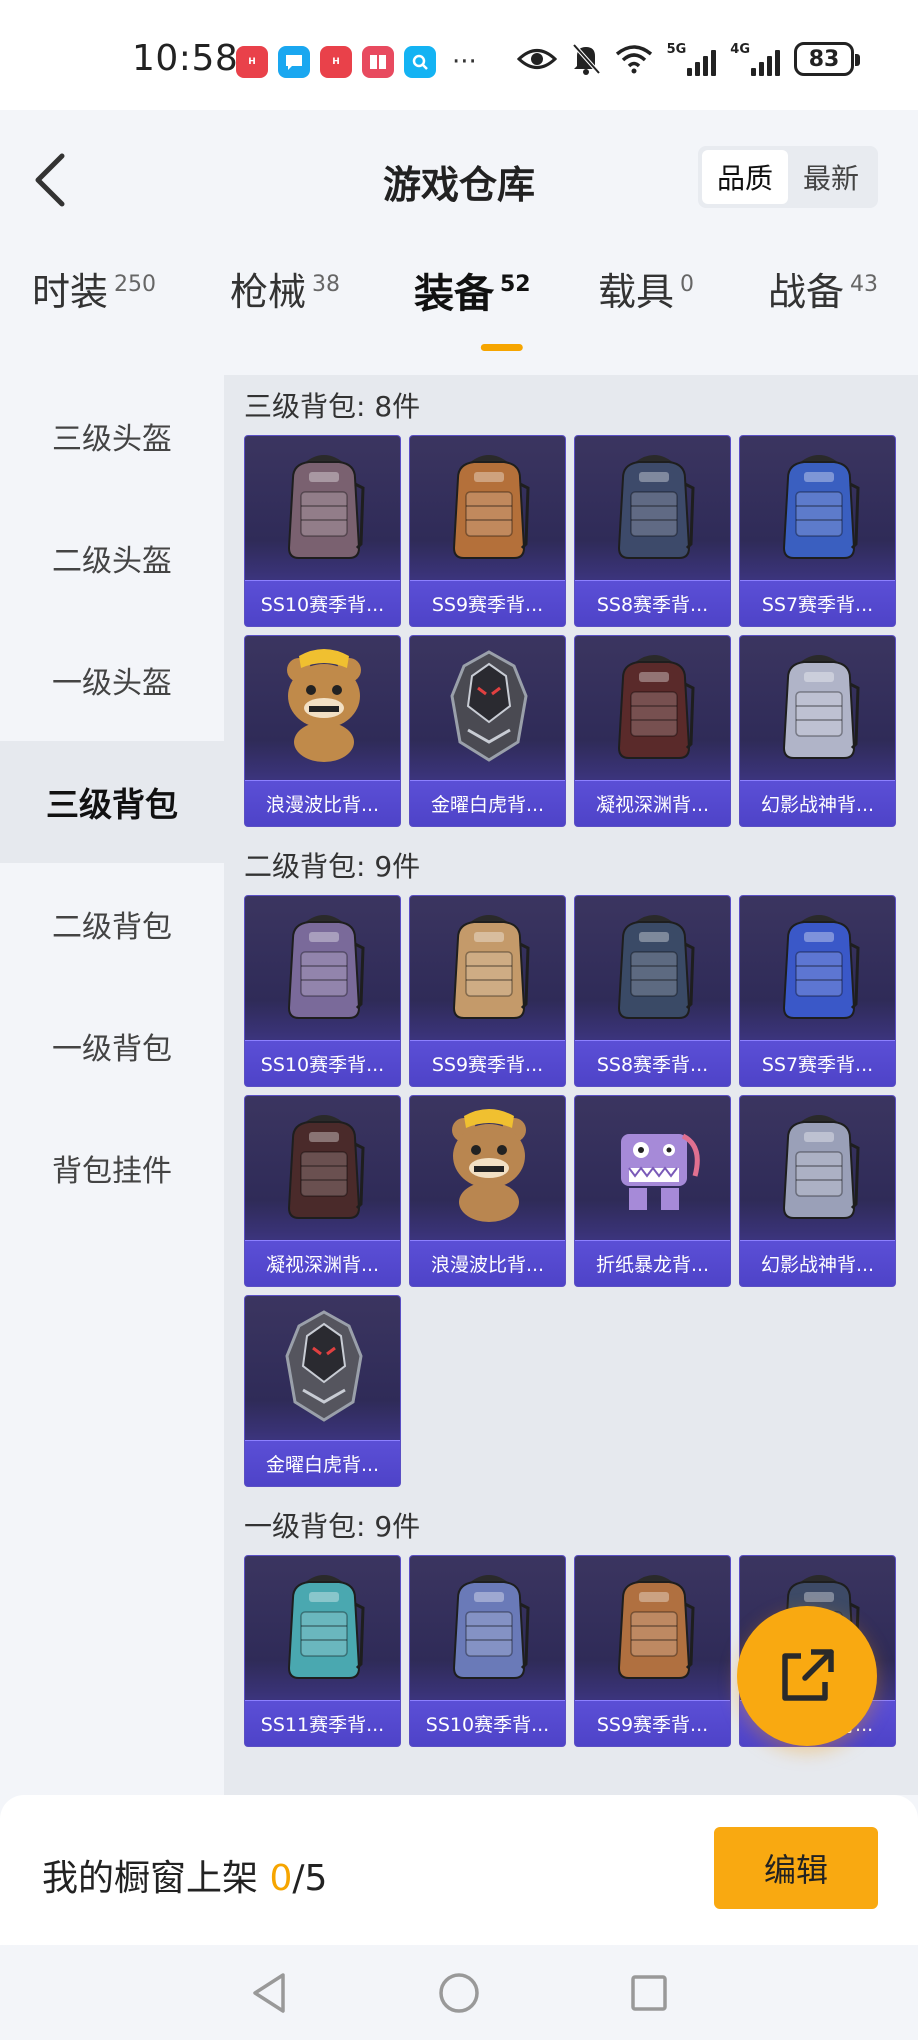  I want to click on tab-equipment: 装备 52, so click(506, 310).